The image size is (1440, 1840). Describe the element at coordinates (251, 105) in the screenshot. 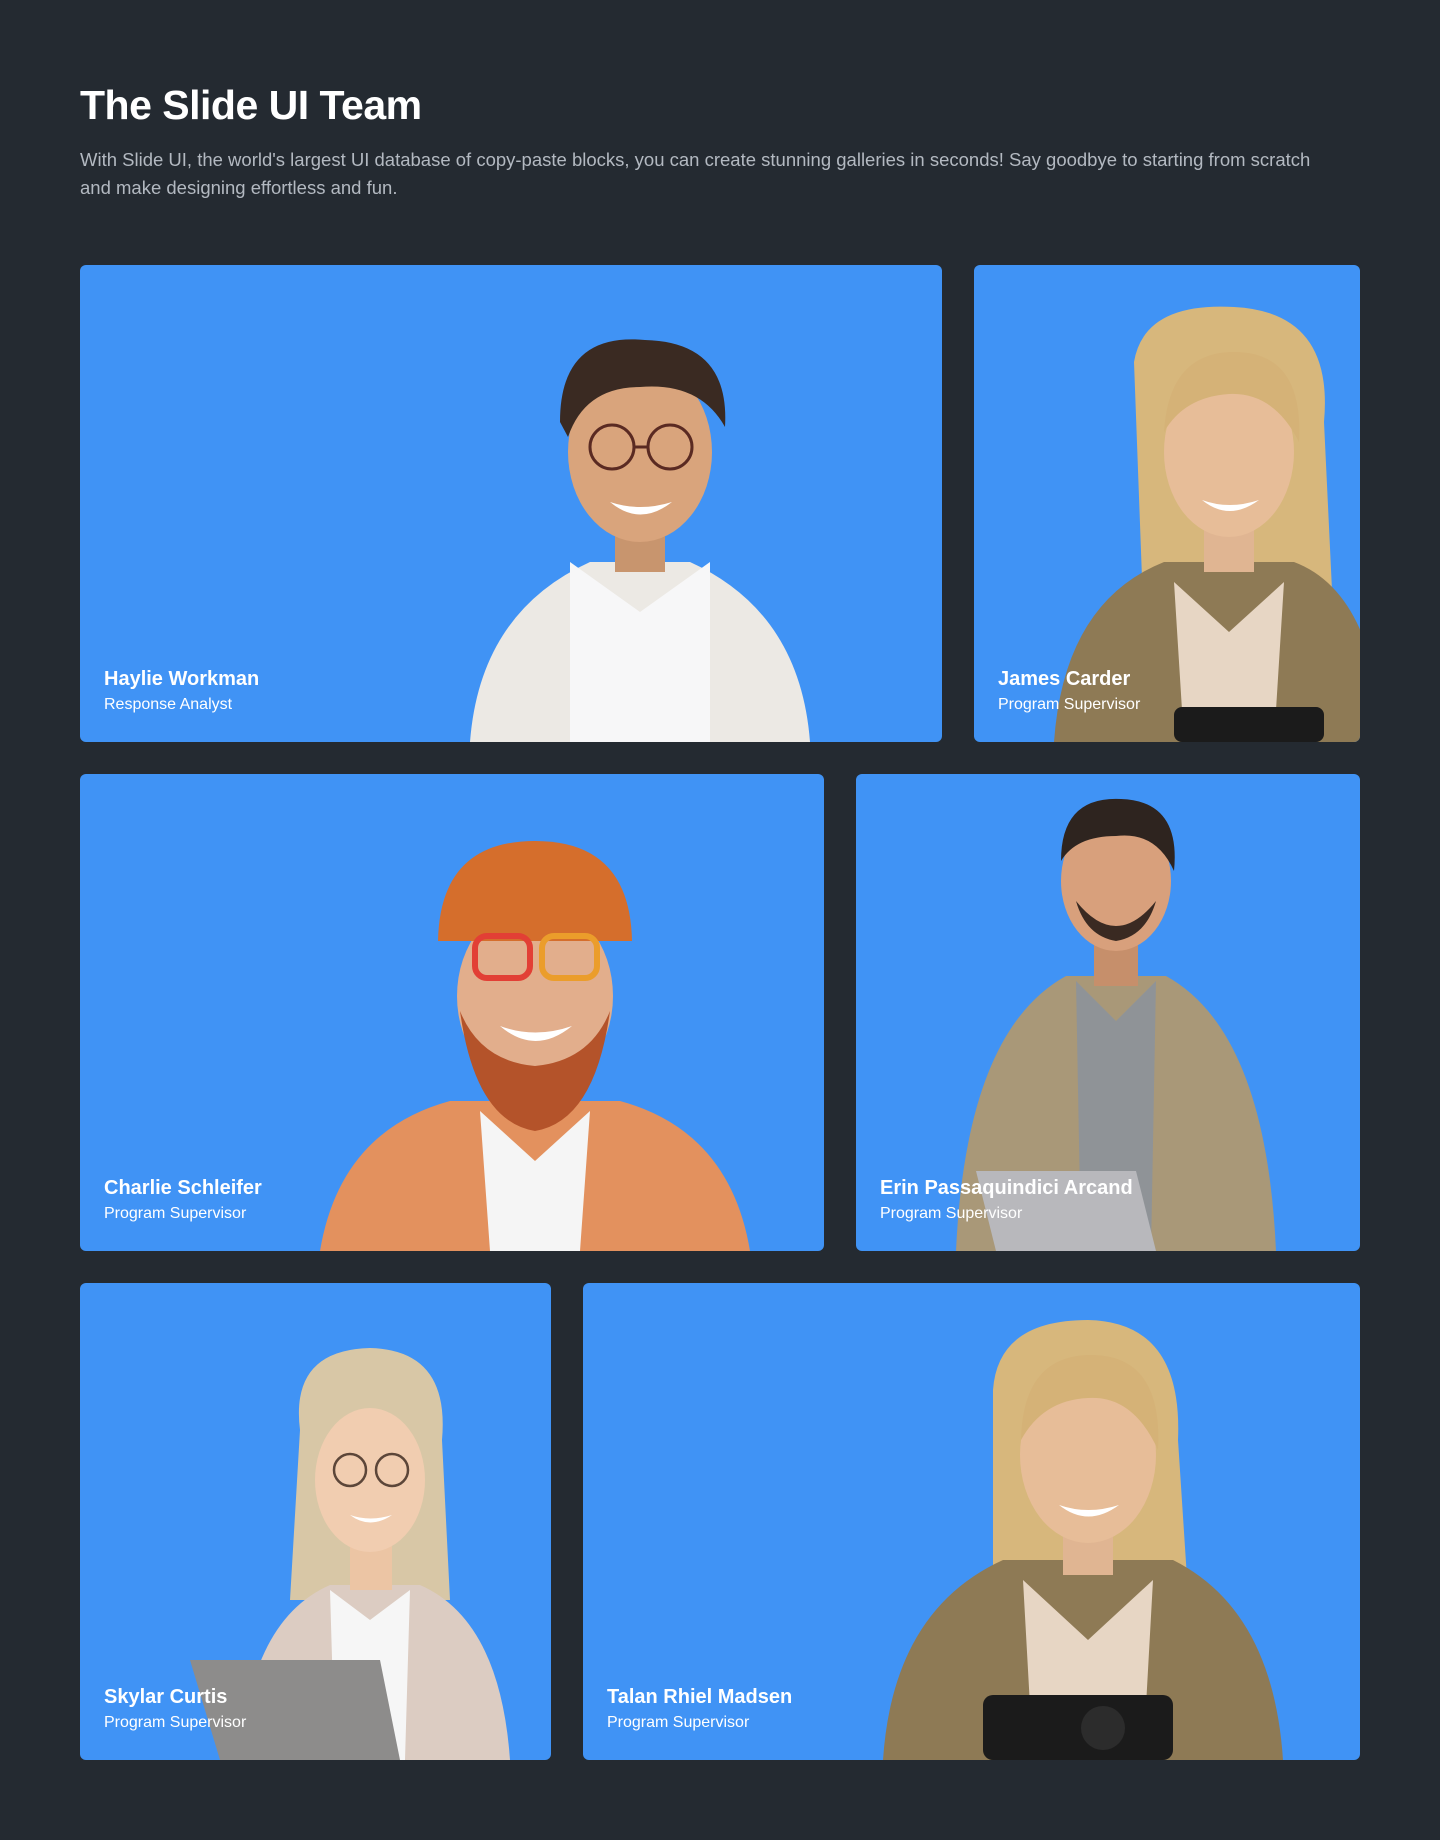

I see `page-title: The Slide UI Team` at that location.